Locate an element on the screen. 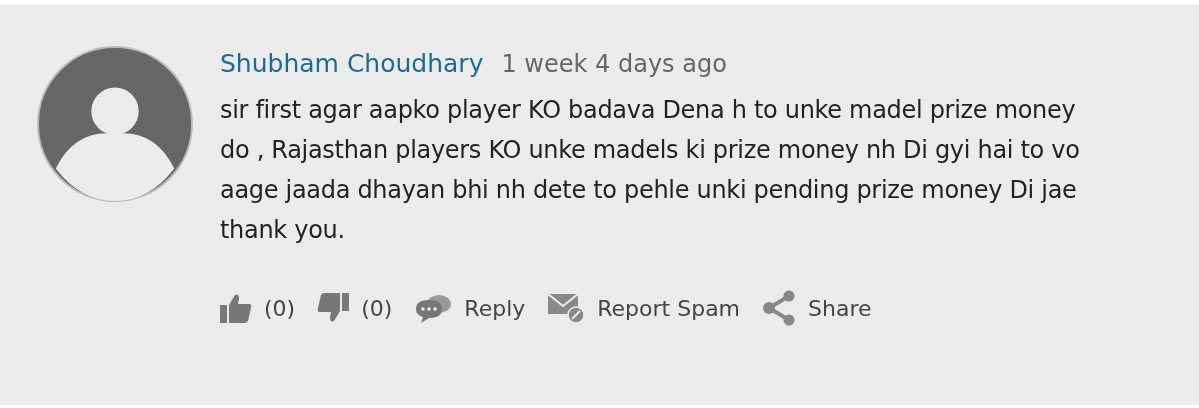  avatar-icon is located at coordinates (115, 124).